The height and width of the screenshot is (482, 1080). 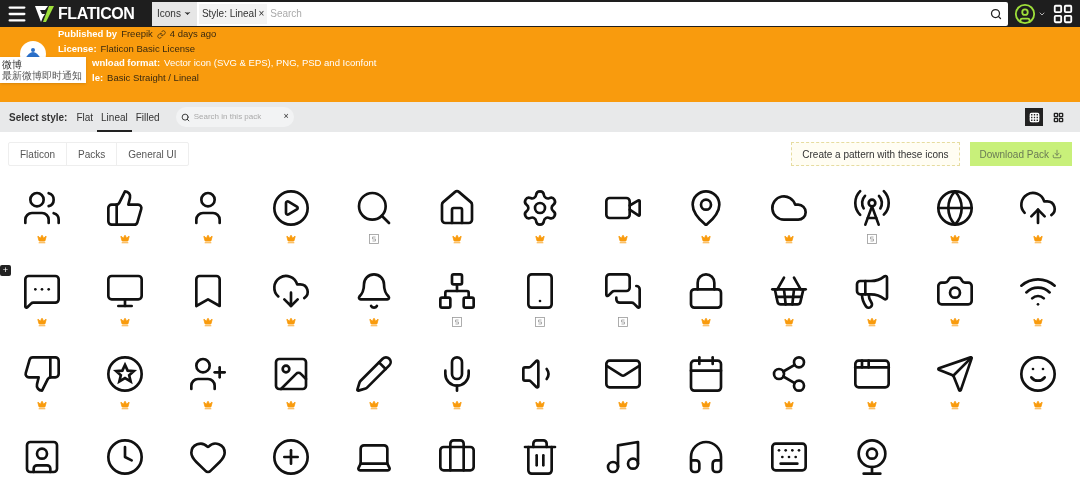 What do you see at coordinates (77, 48) in the screenshot?
I see `license-label: License:` at bounding box center [77, 48].